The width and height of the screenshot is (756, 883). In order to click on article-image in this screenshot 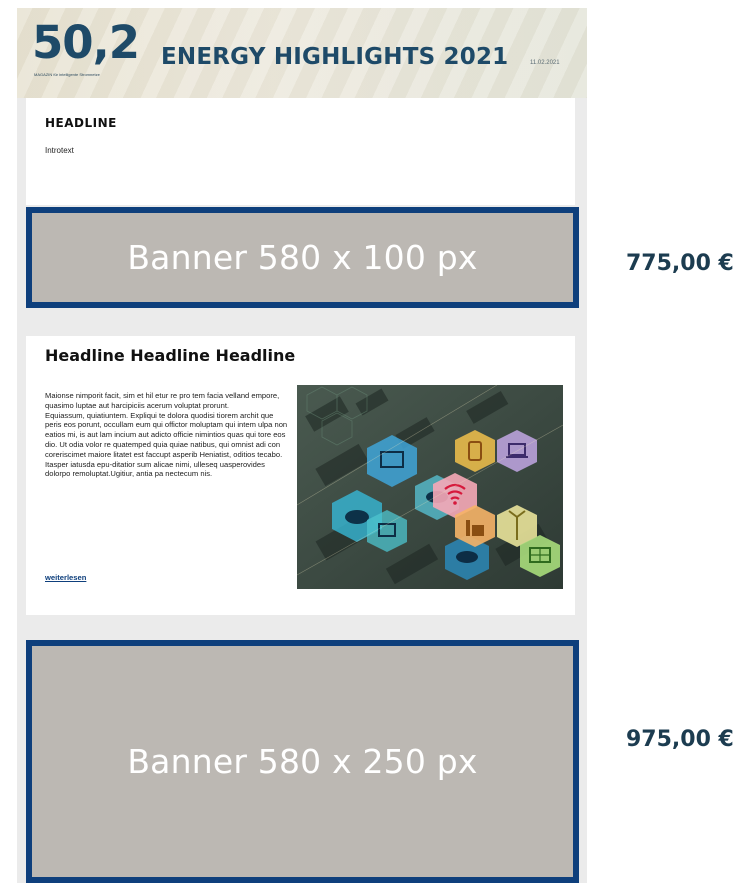, I will do `click(430, 487)`.